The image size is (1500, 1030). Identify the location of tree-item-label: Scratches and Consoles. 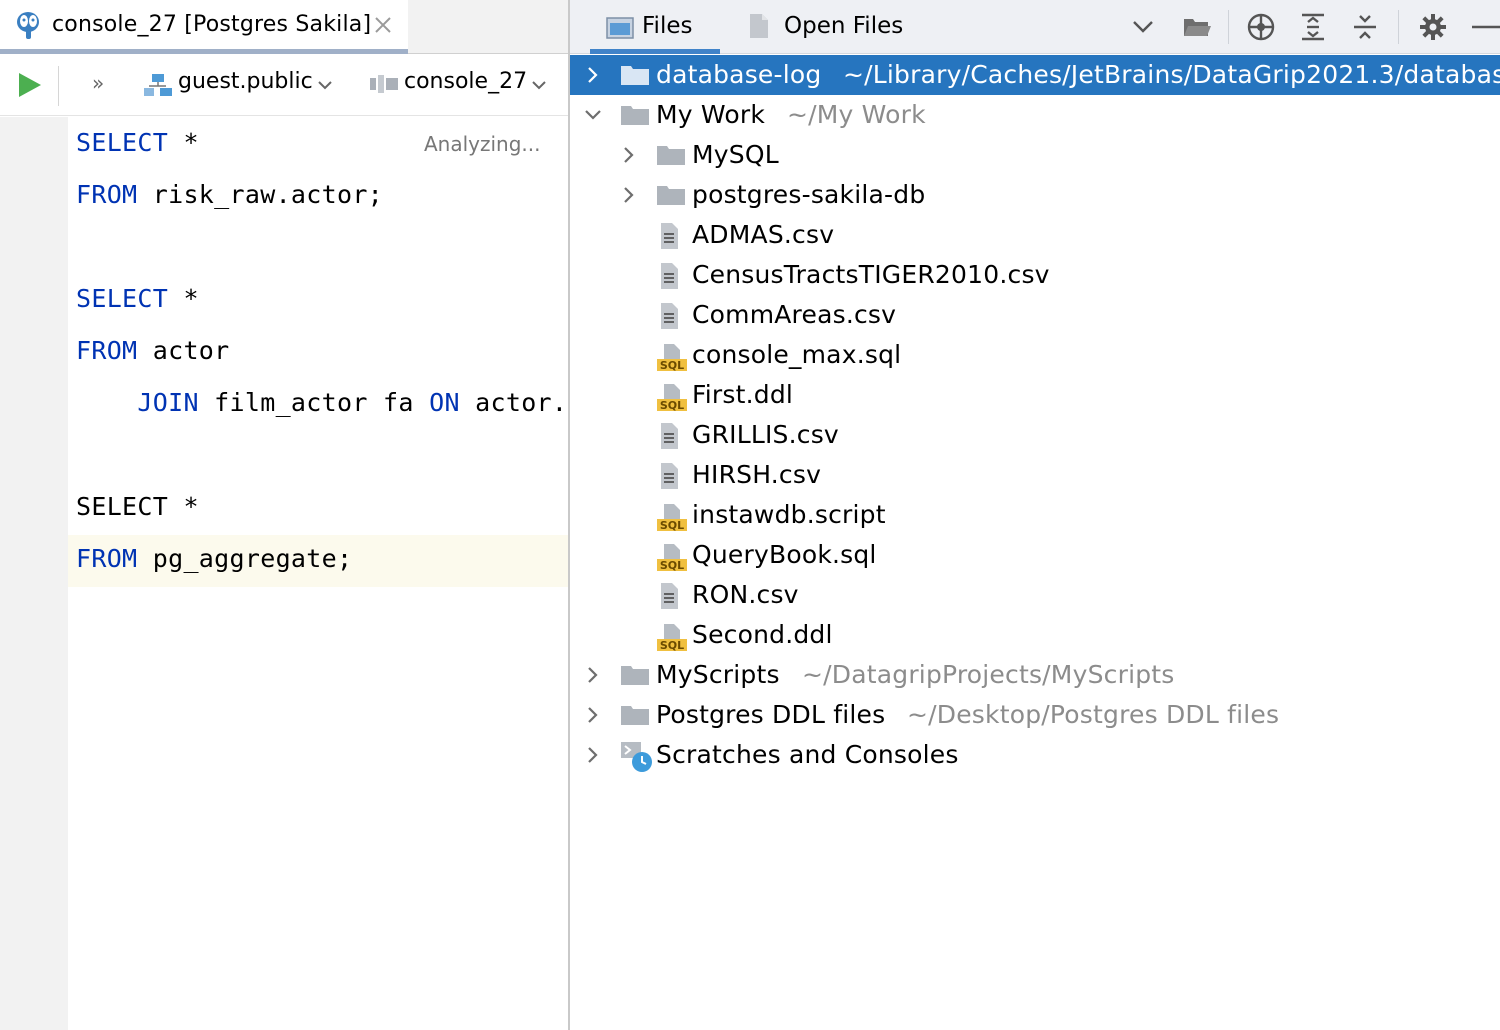
(807, 754).